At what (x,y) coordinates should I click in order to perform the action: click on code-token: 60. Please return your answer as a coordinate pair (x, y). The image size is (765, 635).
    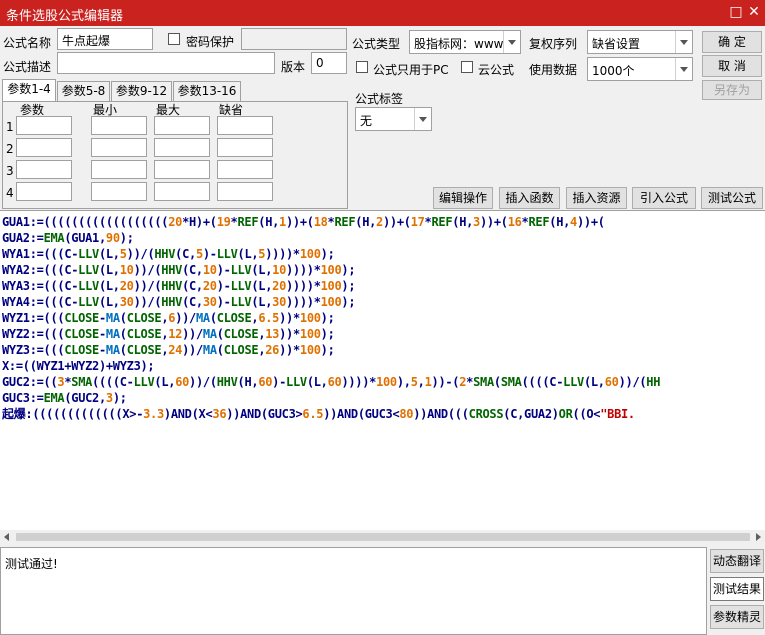
    Looking at the image, I should click on (265, 382).